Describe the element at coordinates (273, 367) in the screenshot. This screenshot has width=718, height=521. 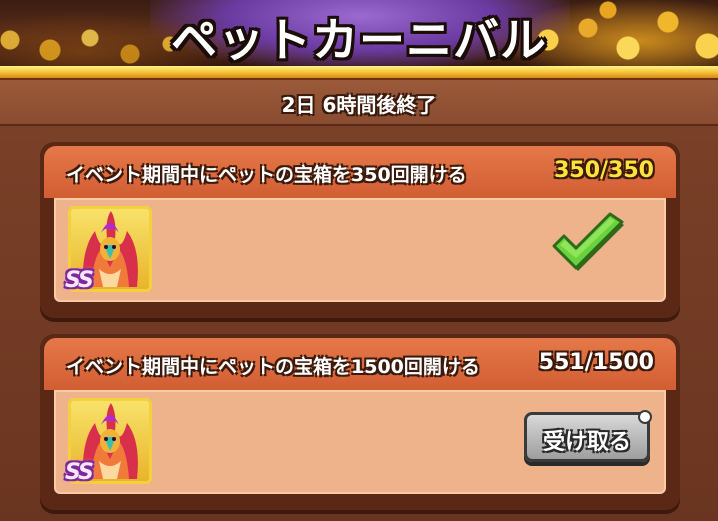
I see `mission-description: イベント期間中にペットの宝箱を1500回開ける` at that location.